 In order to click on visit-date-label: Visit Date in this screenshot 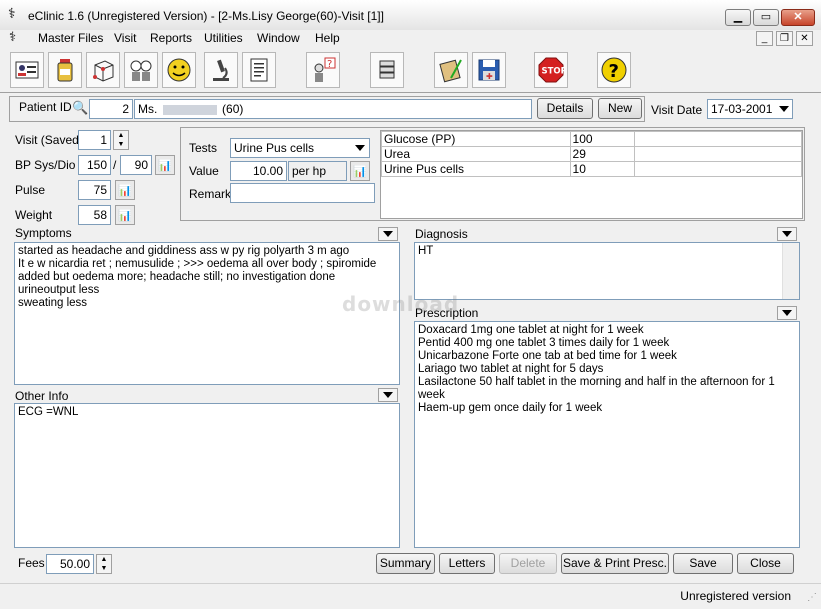, I will do `click(677, 110)`.